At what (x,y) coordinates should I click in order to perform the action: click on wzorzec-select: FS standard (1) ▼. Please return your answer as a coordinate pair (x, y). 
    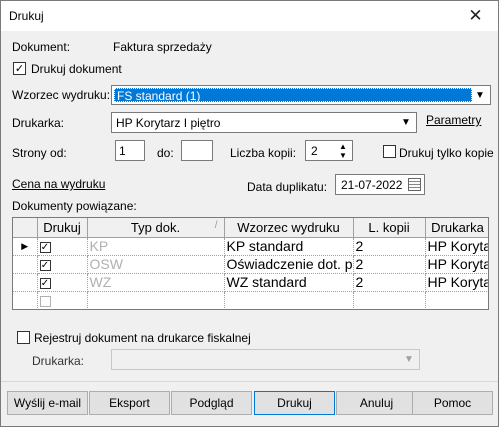
    Looking at the image, I should click on (301, 95).